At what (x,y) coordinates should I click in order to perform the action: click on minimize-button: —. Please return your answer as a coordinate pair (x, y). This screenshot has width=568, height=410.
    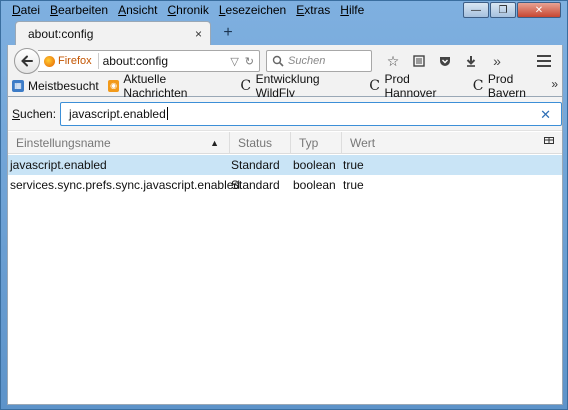
    Looking at the image, I should click on (476, 10).